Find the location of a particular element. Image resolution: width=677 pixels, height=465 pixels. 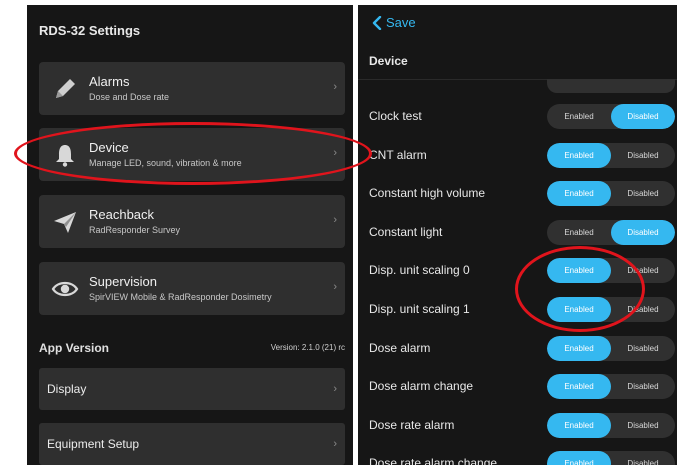

pencil-icon is located at coordinates (65, 88).